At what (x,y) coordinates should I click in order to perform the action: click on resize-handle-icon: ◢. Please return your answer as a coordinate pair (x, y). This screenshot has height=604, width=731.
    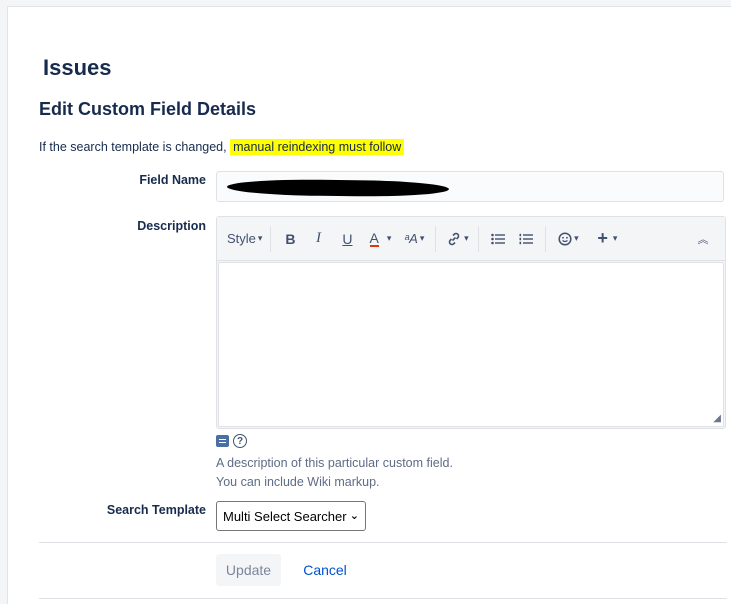
    Looking at the image, I should click on (717, 418).